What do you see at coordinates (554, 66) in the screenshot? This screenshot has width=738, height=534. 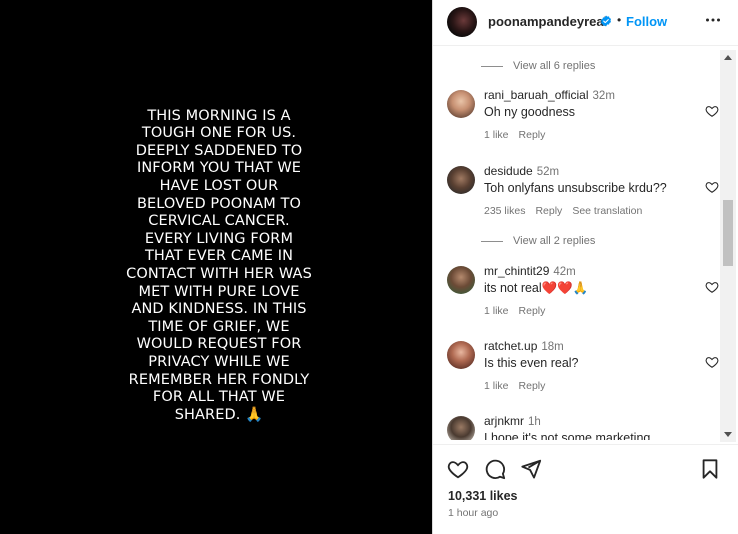 I see `view-replies-label: View all 6 replies` at bounding box center [554, 66].